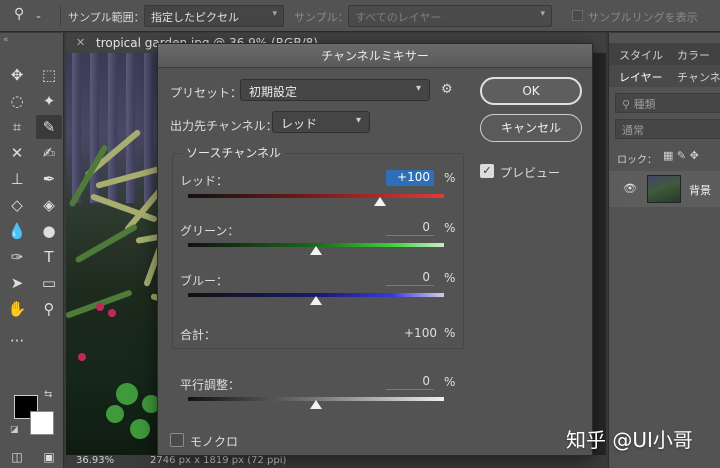 The image size is (720, 468). What do you see at coordinates (629, 440) in the screenshot?
I see `watermark: 知乎 @UI小哥` at bounding box center [629, 440].